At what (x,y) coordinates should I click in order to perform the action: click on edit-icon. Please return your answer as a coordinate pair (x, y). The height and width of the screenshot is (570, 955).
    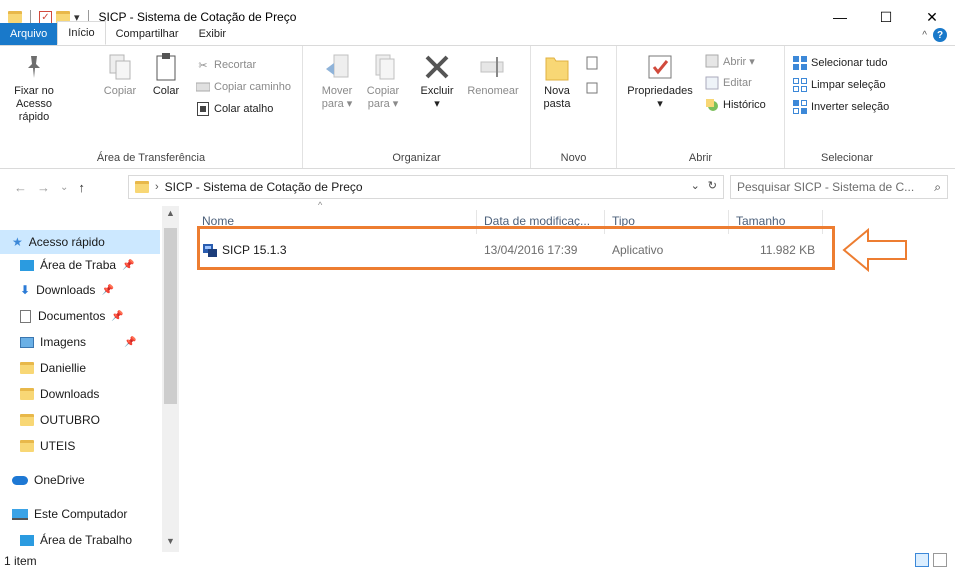
    Looking at the image, I should click on (712, 83).